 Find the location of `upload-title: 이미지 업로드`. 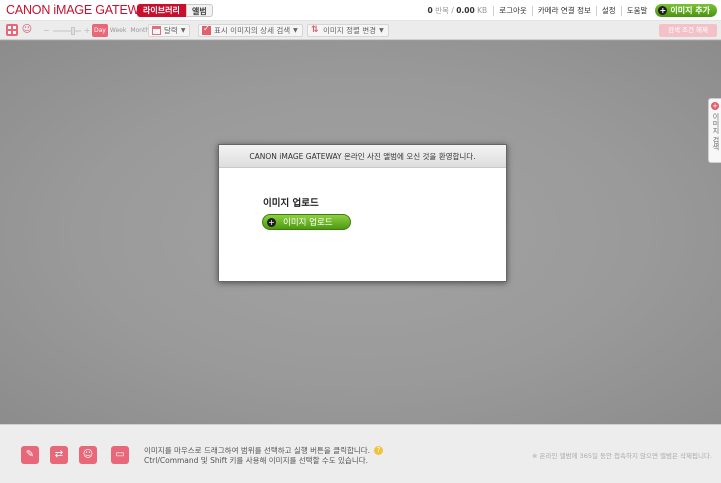

upload-title: 이미지 업로드 is located at coordinates (291, 203).